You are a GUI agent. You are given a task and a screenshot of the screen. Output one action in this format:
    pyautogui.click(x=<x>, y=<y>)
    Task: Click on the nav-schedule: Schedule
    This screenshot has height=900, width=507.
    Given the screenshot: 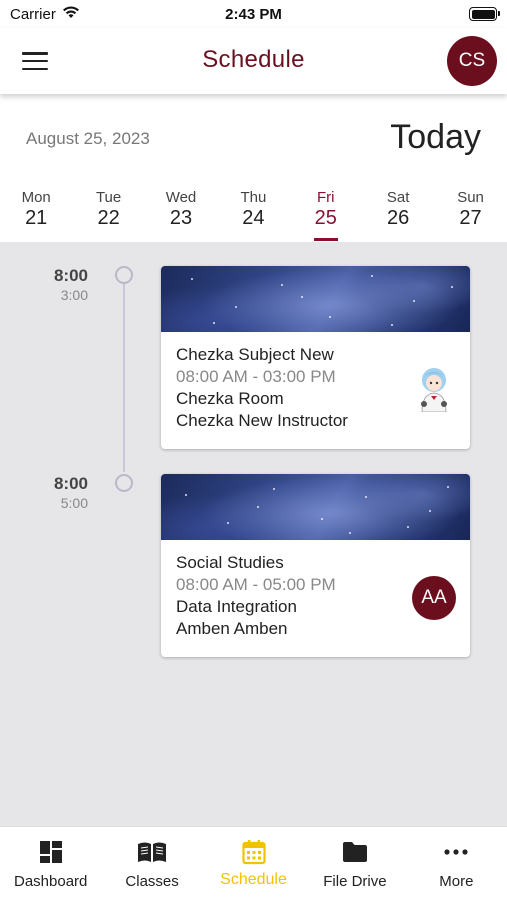 What is the action you would take?
    pyautogui.click(x=253, y=863)
    